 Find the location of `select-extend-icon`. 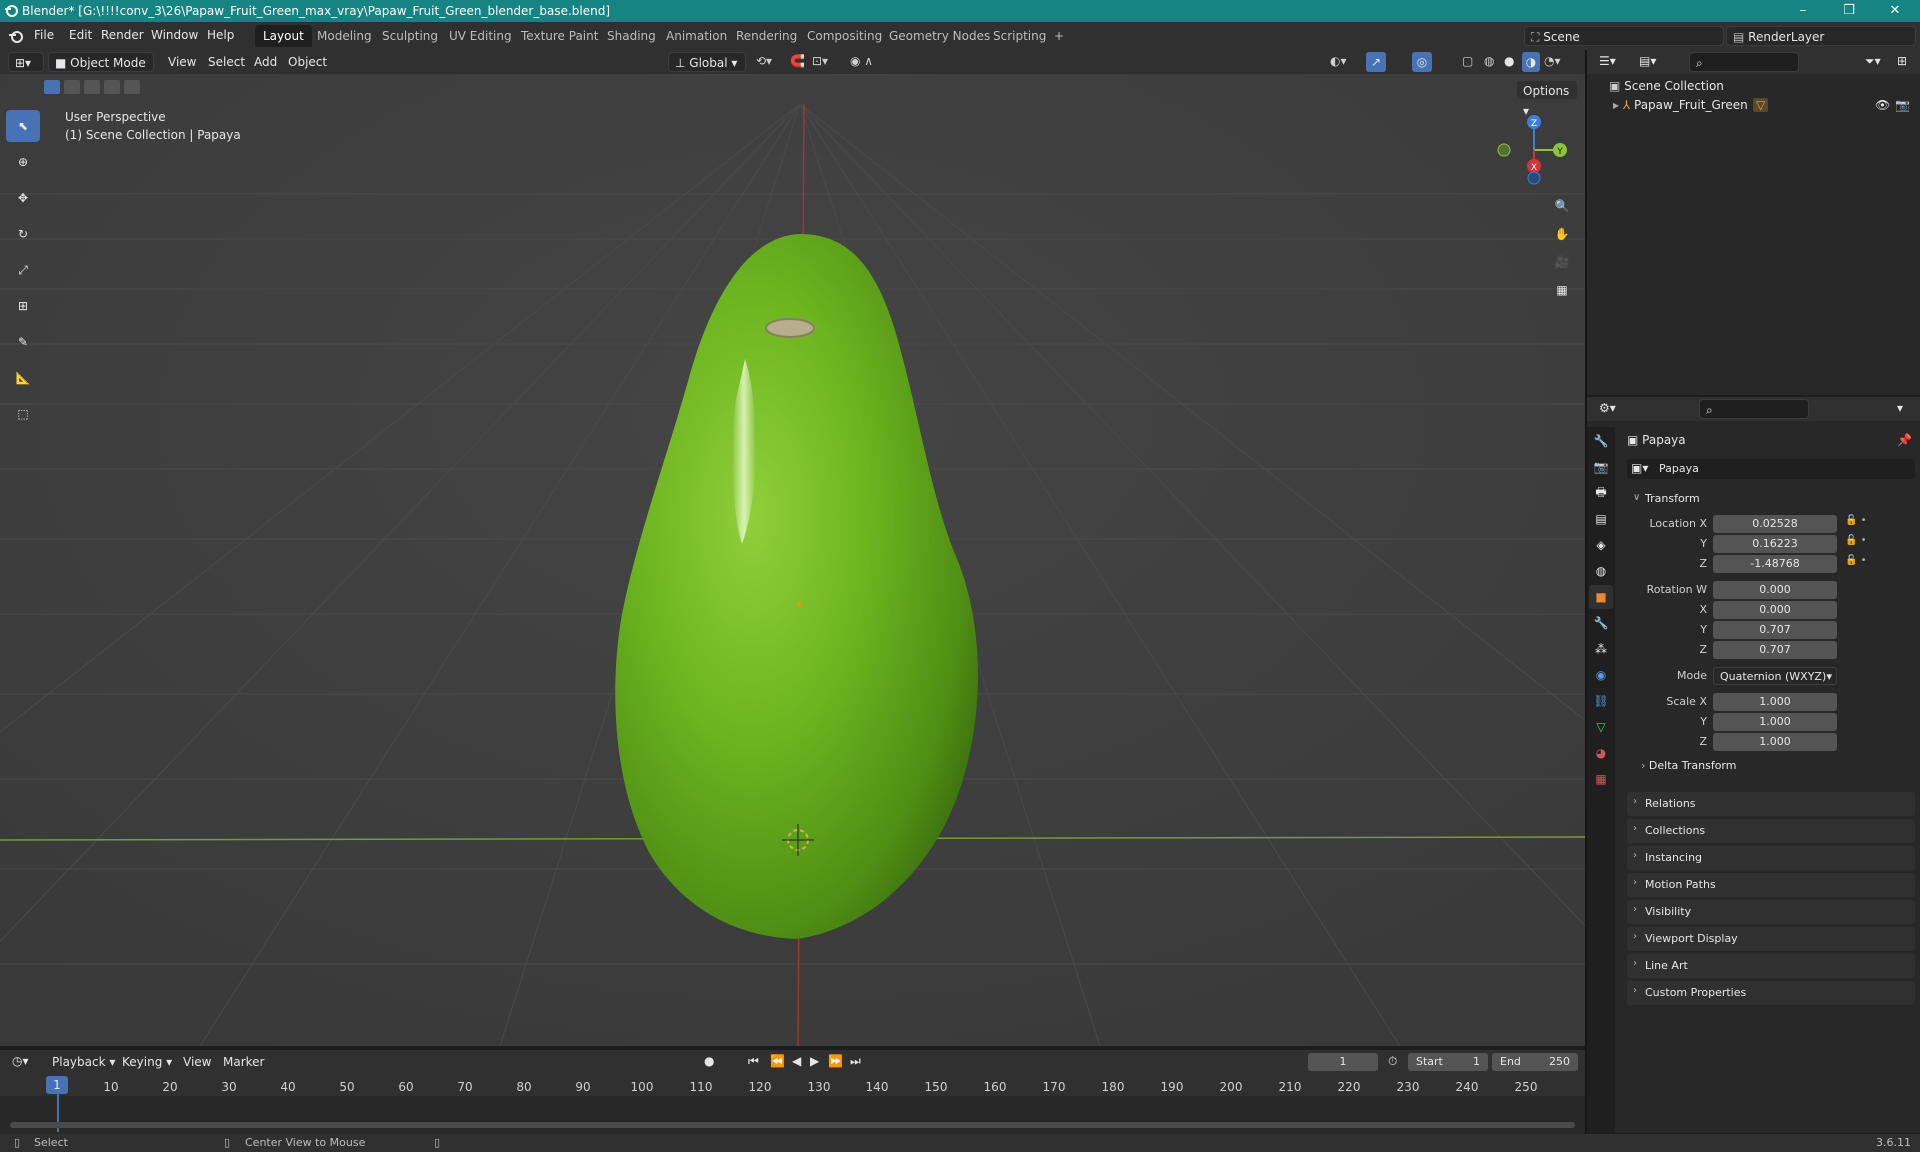

select-extend-icon is located at coordinates (72, 87).